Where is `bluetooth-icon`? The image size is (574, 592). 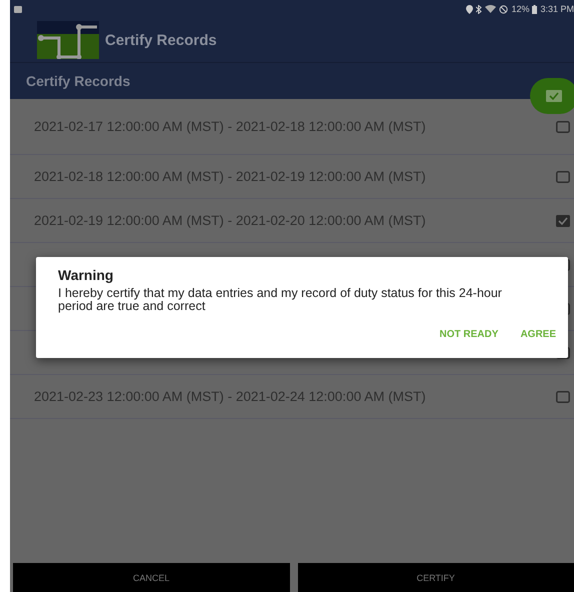
bluetooth-icon is located at coordinates (479, 9).